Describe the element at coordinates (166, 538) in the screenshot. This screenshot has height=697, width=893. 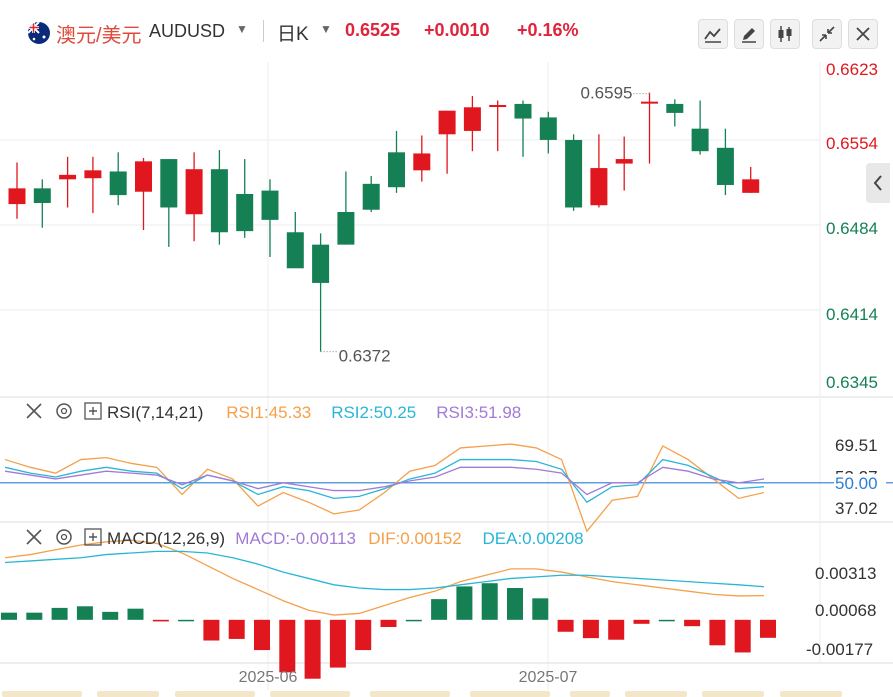
I see `indicator-label: MACD(12,26,9)` at that location.